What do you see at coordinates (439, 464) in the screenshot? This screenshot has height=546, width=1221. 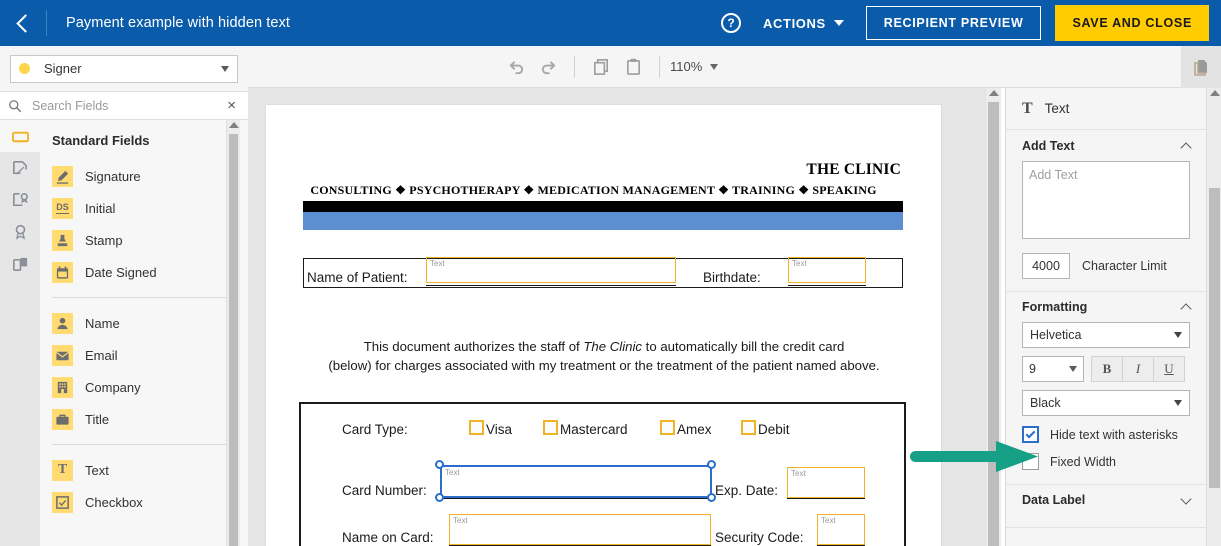 I see `resize-handle-top-left` at bounding box center [439, 464].